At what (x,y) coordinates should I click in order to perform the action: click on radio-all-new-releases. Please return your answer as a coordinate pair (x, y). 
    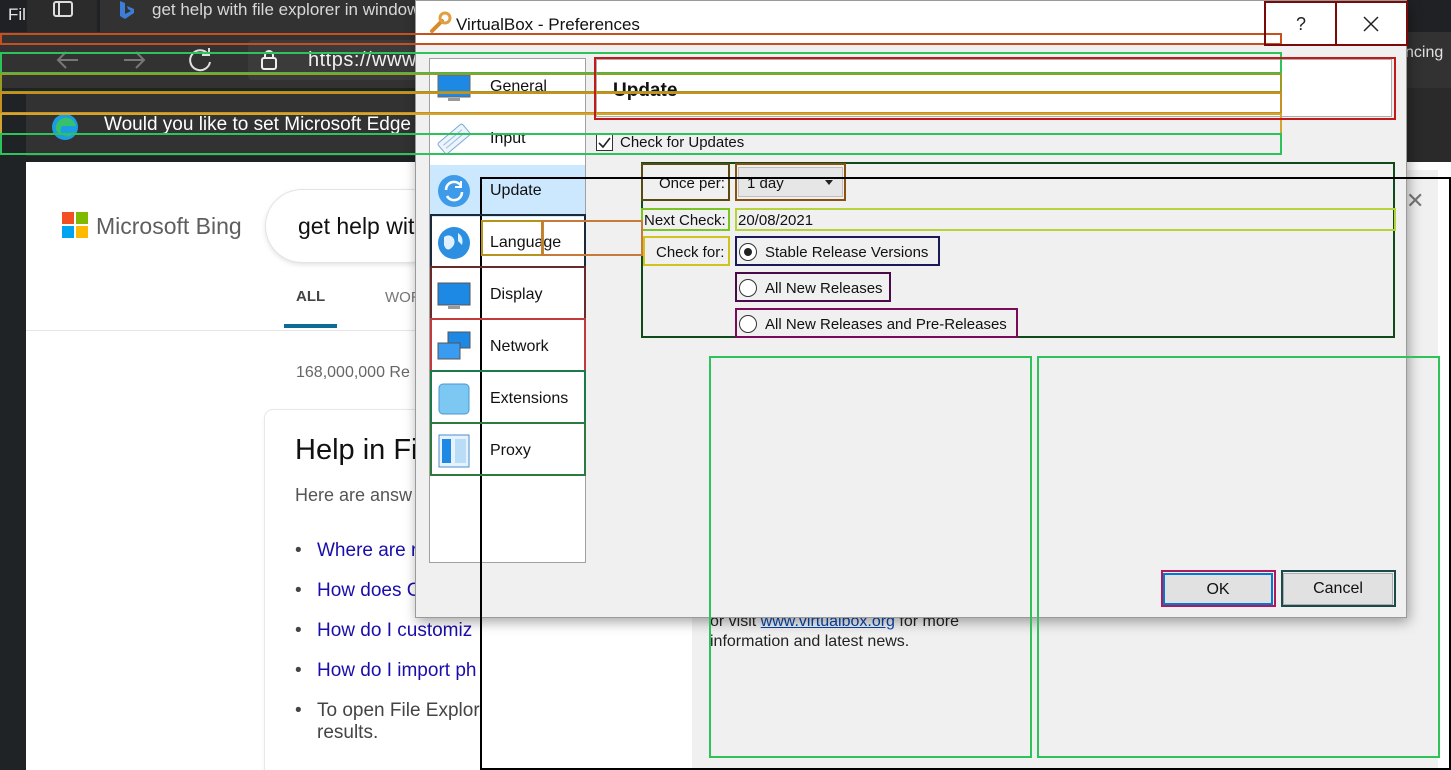
    Looking at the image, I should click on (748, 288).